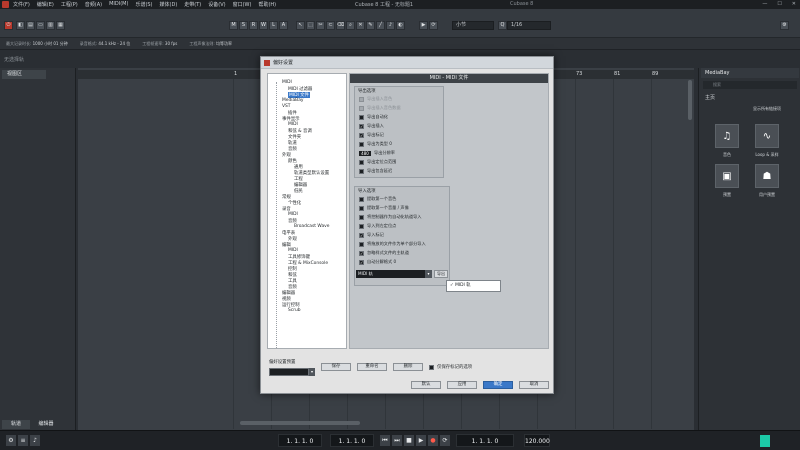  Describe the element at coordinates (384, 208) in the screenshot. I see `import-option: 提取第一个音量 / 声像` at that location.